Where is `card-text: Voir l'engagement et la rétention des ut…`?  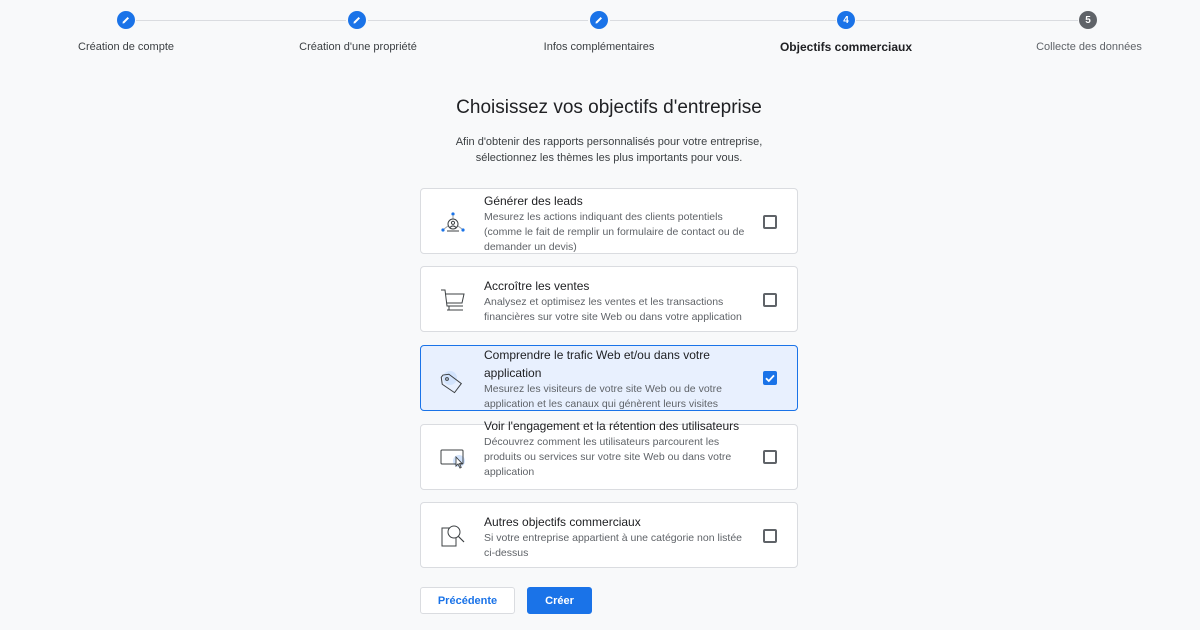
card-text: Voir l'engagement et la rétention des ut… is located at coordinates (619, 448).